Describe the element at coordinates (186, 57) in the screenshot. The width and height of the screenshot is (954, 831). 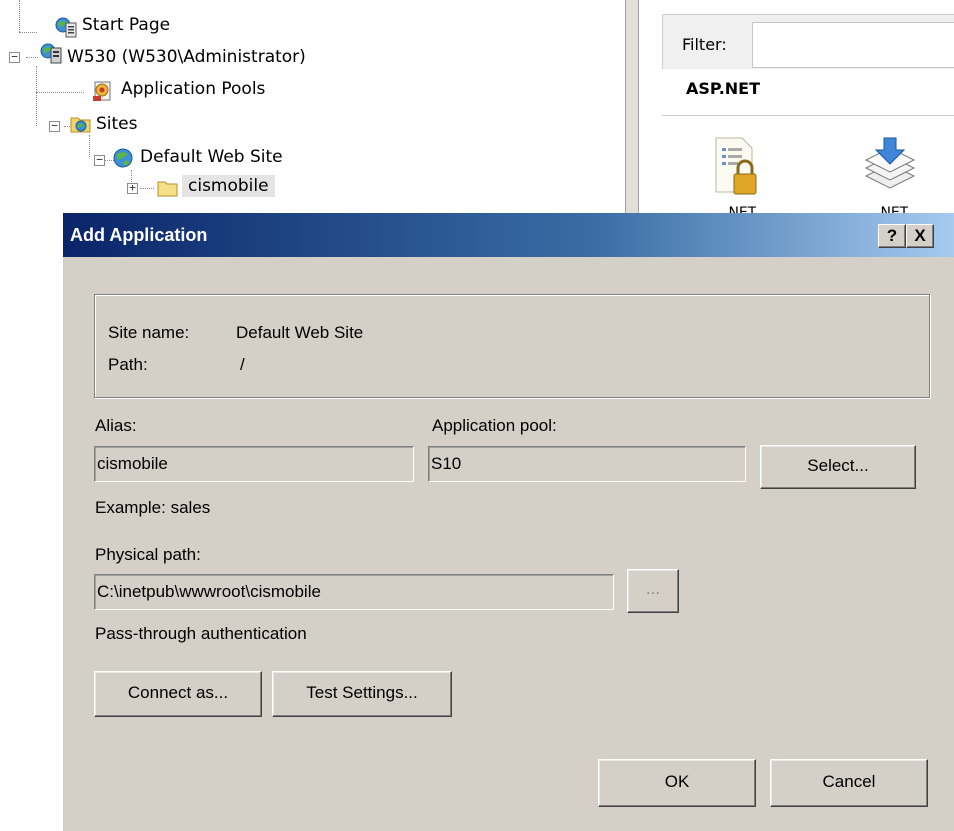
I see `tree-item-label: W530 (W530\Administrator)` at that location.